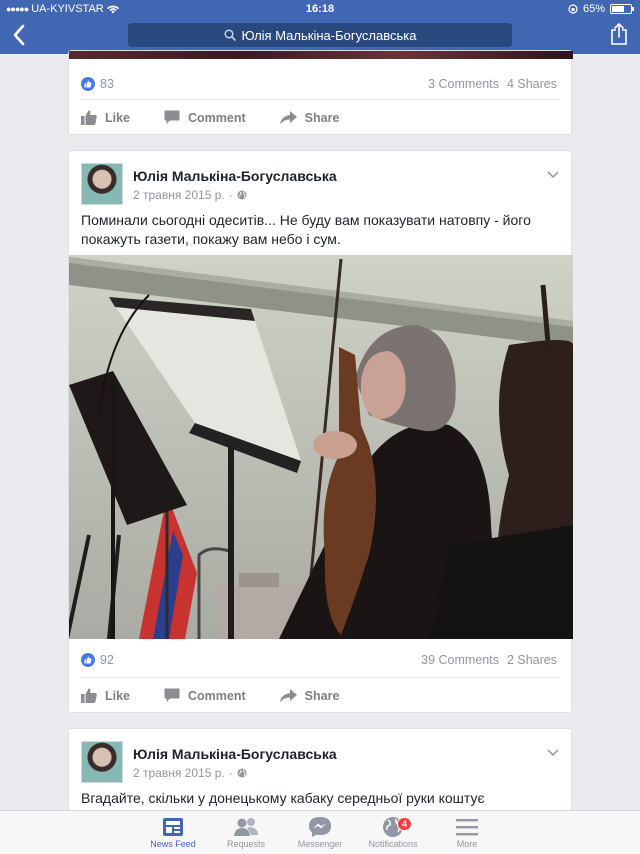 This screenshot has height=854, width=640. I want to click on tab-news-feed: News Feed, so click(173, 832).